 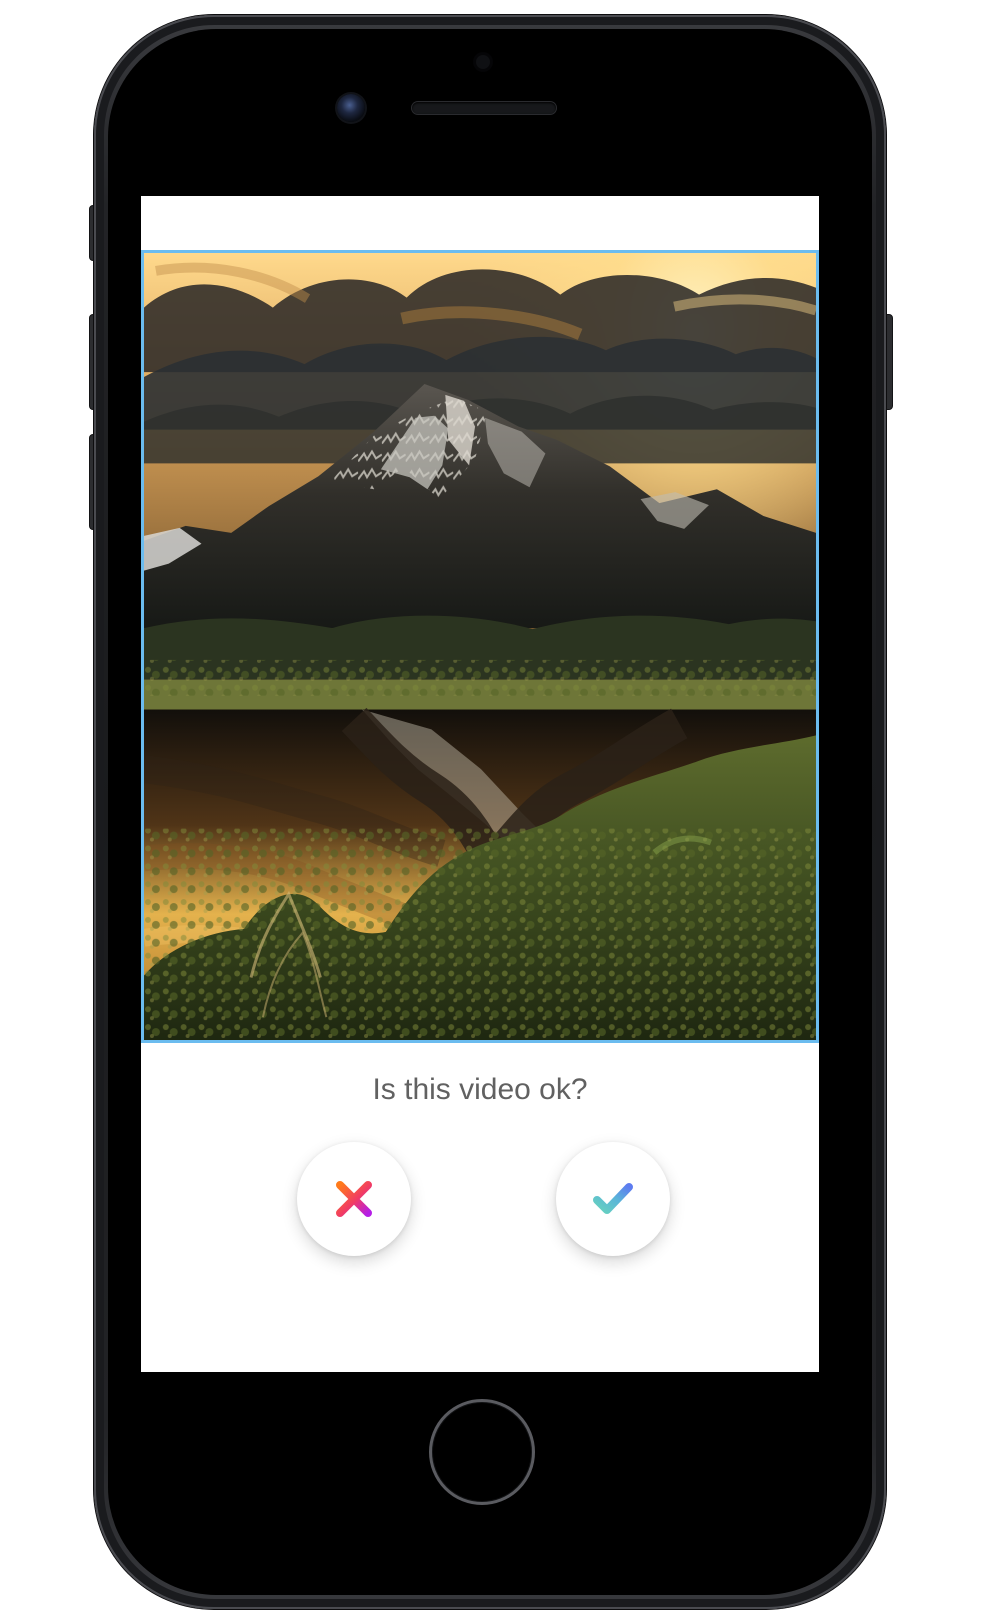 What do you see at coordinates (480, 1089) in the screenshot?
I see `confirmation-prompt: Is this video ok?` at bounding box center [480, 1089].